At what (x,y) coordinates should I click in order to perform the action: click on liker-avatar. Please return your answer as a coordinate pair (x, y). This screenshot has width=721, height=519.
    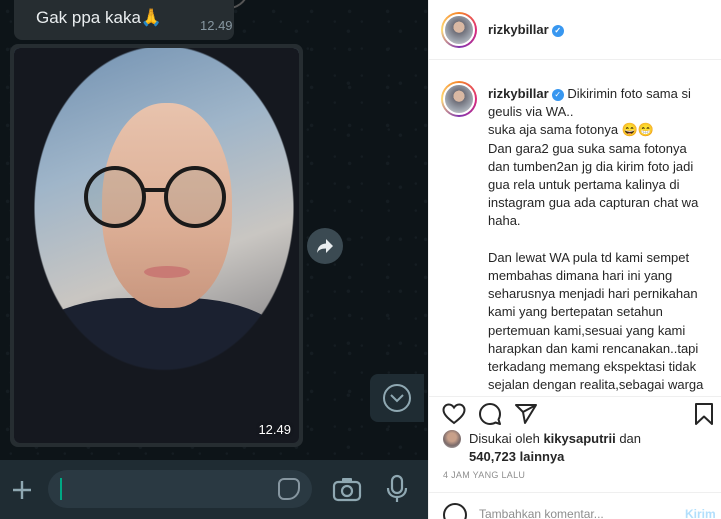
    Looking at the image, I should click on (452, 439).